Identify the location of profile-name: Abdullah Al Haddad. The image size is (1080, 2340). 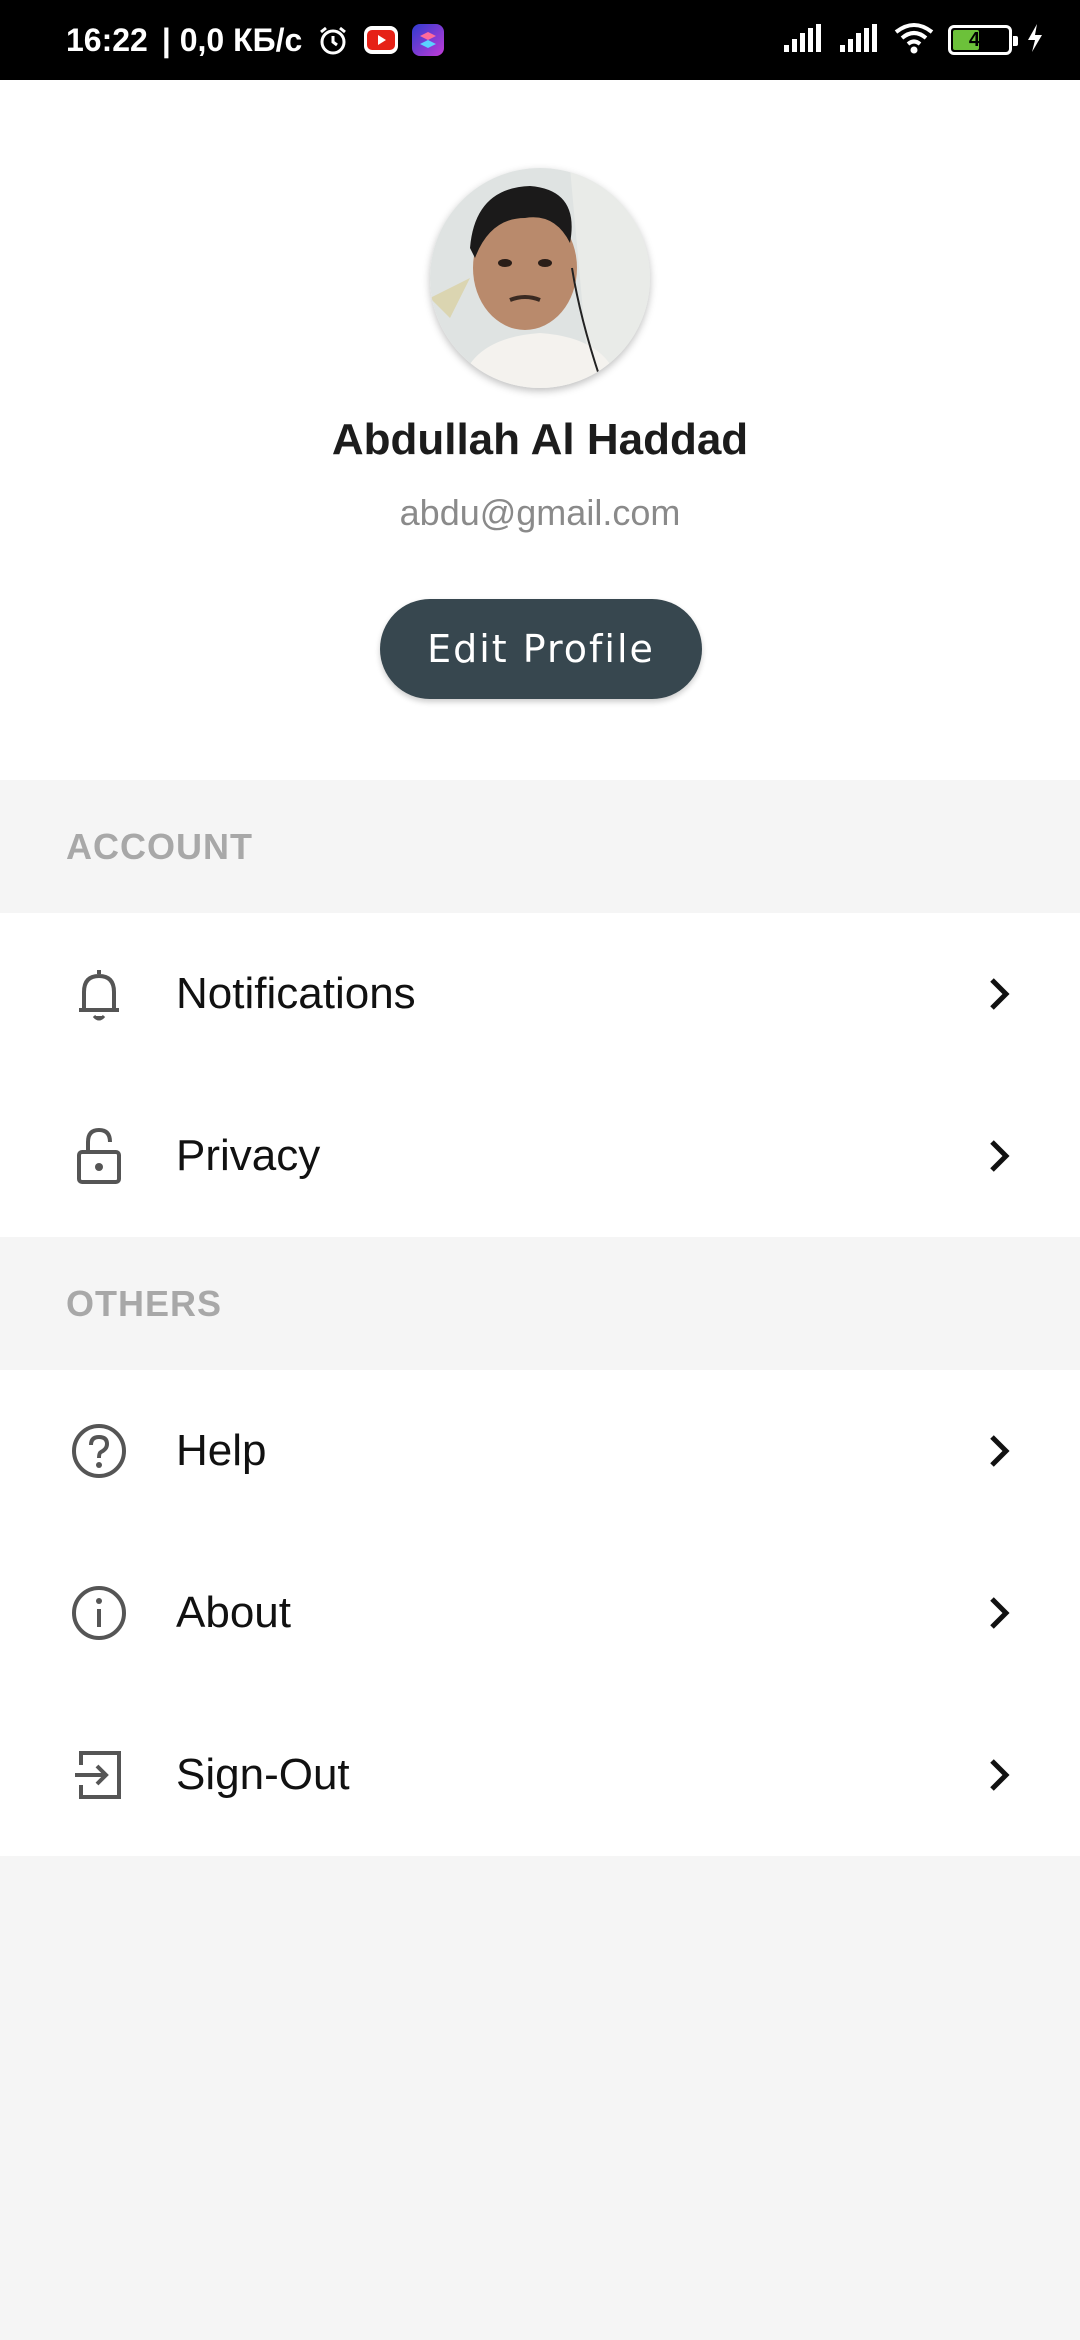
(540, 439).